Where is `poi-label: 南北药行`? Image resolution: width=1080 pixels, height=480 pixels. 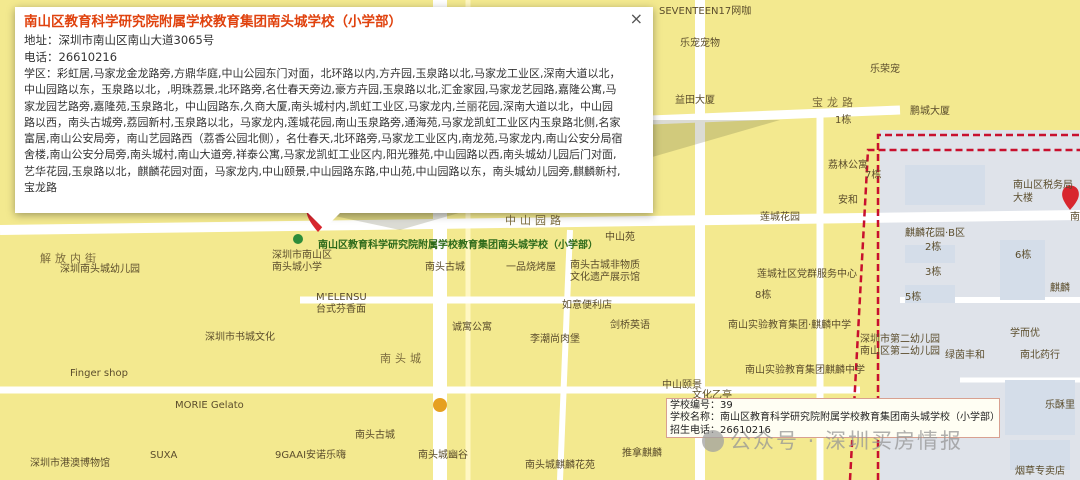
poi-label: 南北药行 is located at coordinates (1040, 355).